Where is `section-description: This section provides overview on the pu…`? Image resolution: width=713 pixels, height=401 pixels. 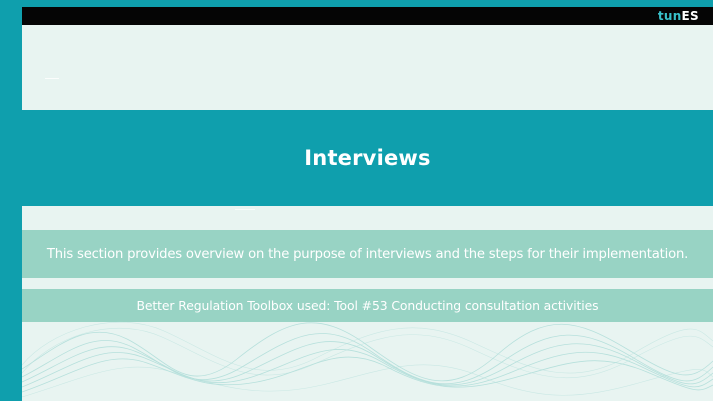
section-description: This section provides overview on the pu… is located at coordinates (367, 254).